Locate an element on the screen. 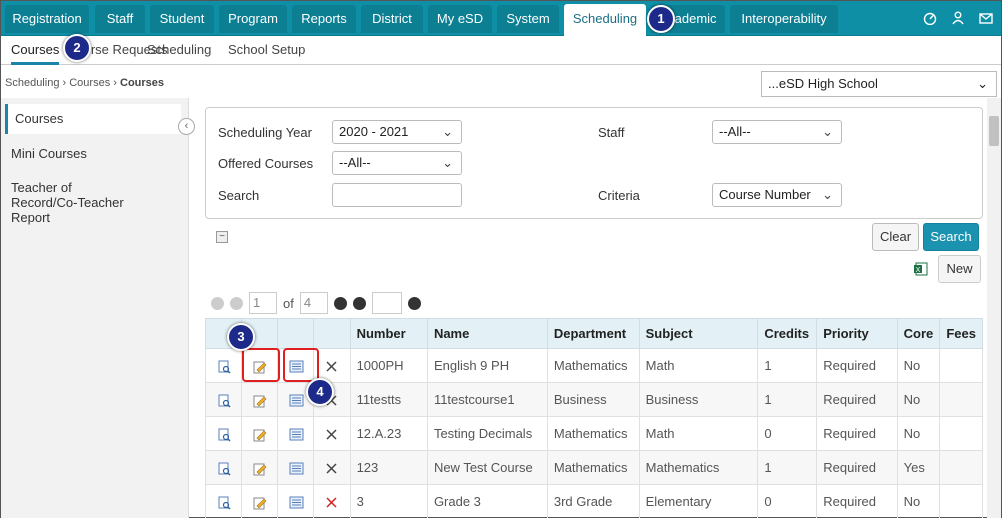 The height and width of the screenshot is (518, 1002). header-fees: Fees is located at coordinates (961, 333).